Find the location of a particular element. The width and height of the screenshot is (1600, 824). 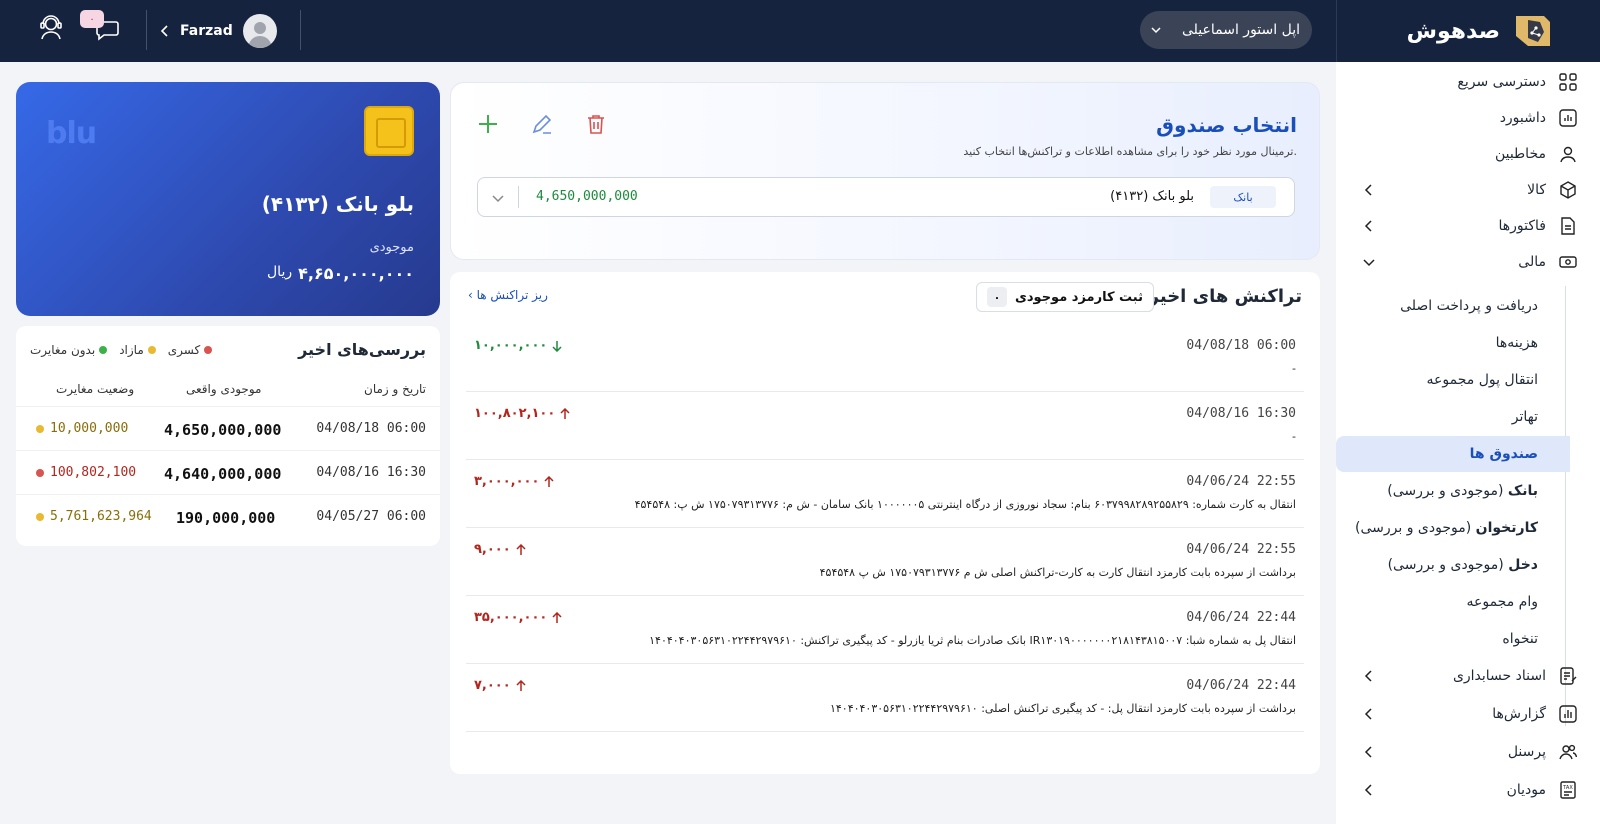

sidebar-item-label: مودیان is located at coordinates (1526, 790).